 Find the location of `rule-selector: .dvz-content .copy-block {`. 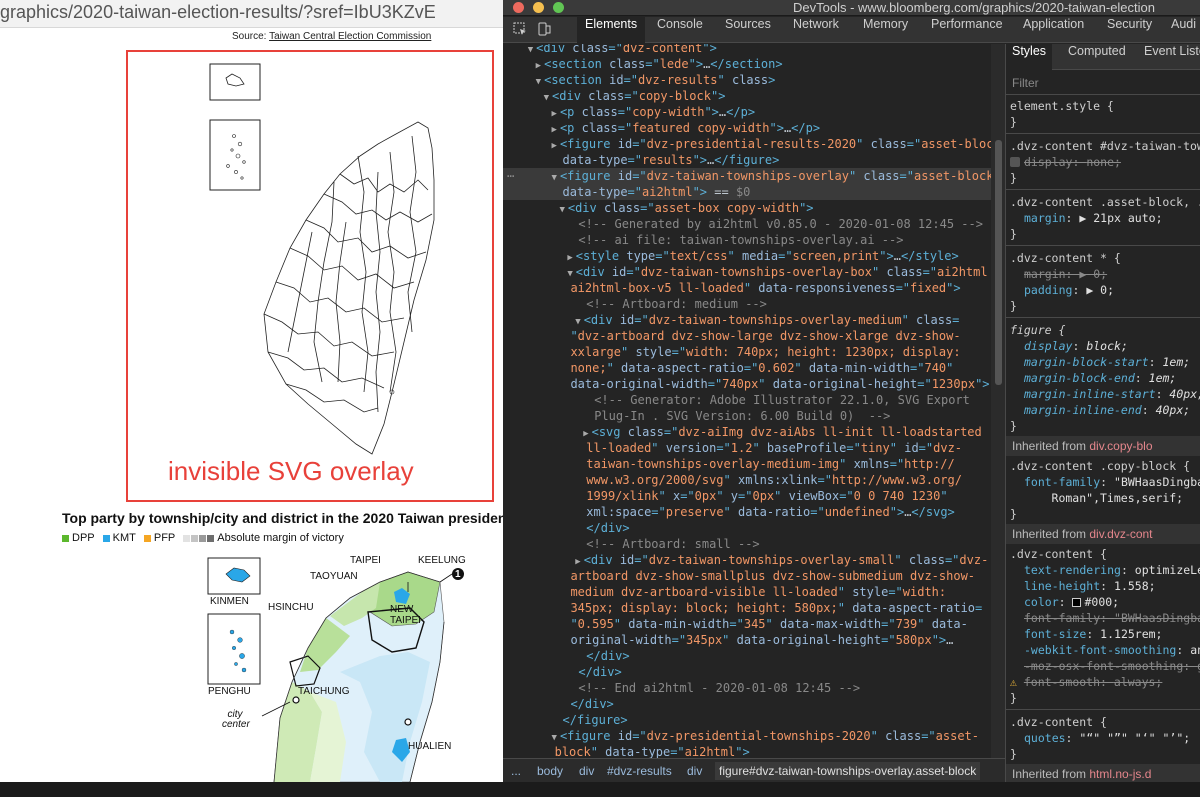

rule-selector: .dvz-content .copy-block { is located at coordinates (1105, 466).